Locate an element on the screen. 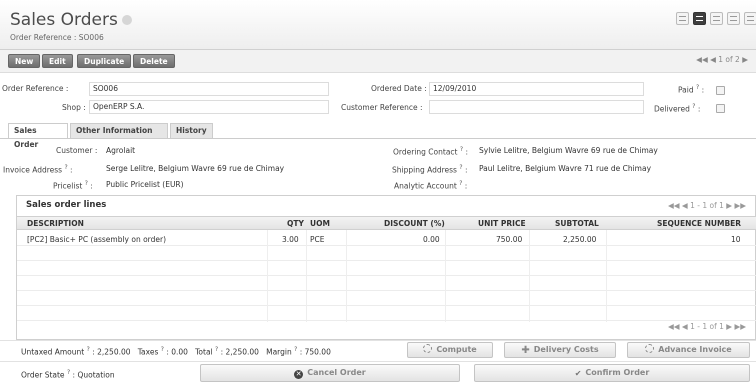 The image size is (756, 385). delivery-costs-button: ✚ Delivery Costs is located at coordinates (560, 350).